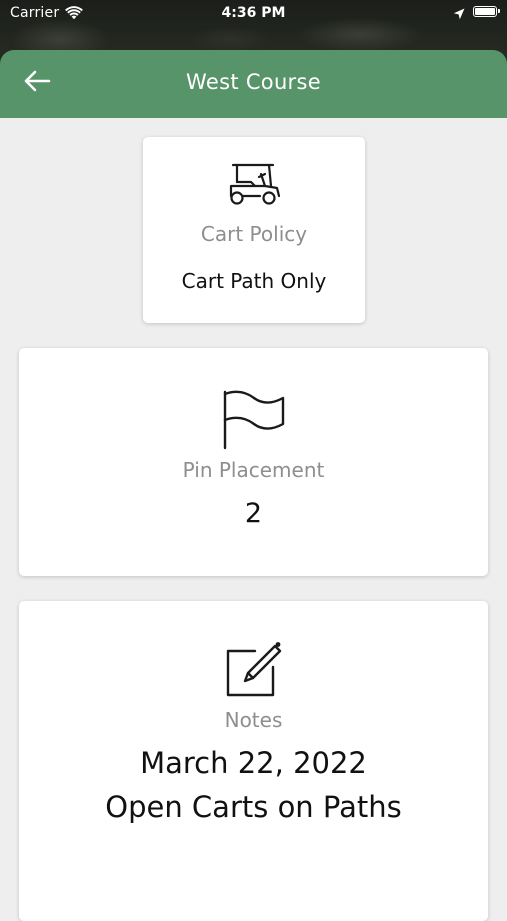 The width and height of the screenshot is (507, 921). I want to click on cart-policy-label: Cart Policy, so click(254, 234).